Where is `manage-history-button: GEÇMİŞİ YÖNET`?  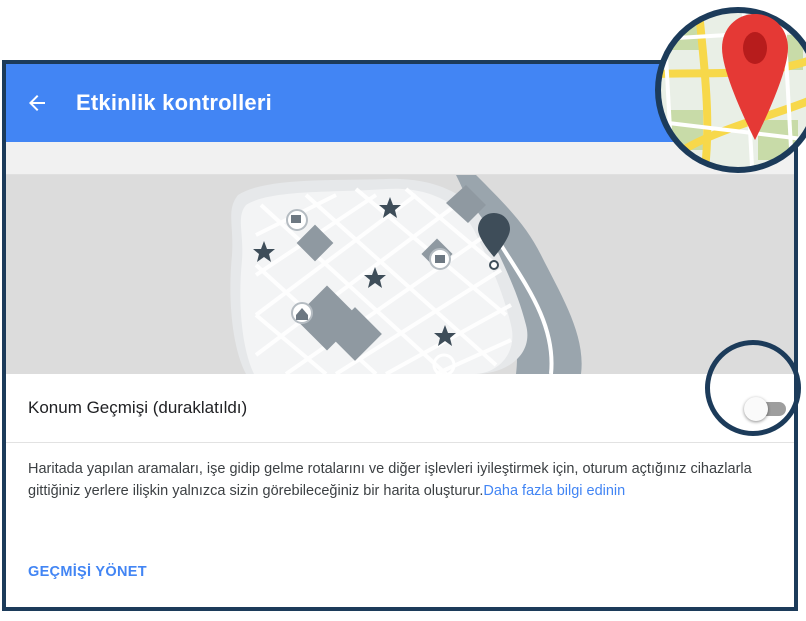
manage-history-button: GEÇMİŞİ YÖNET is located at coordinates (87, 572).